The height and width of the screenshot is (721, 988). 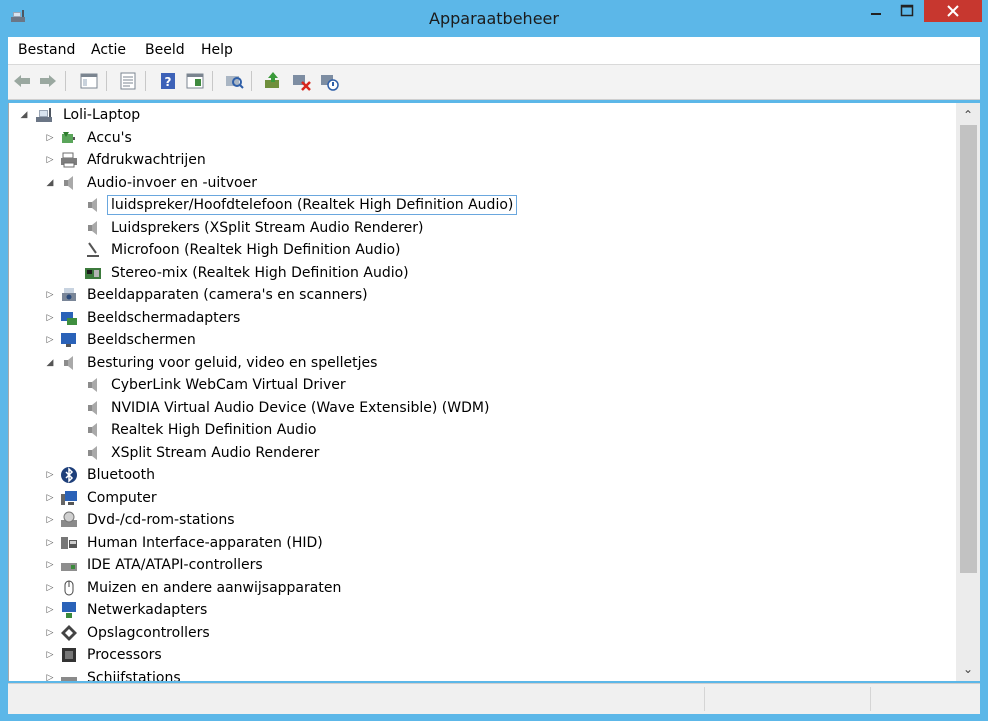 I want to click on scroll-thumb, so click(x=968, y=349).